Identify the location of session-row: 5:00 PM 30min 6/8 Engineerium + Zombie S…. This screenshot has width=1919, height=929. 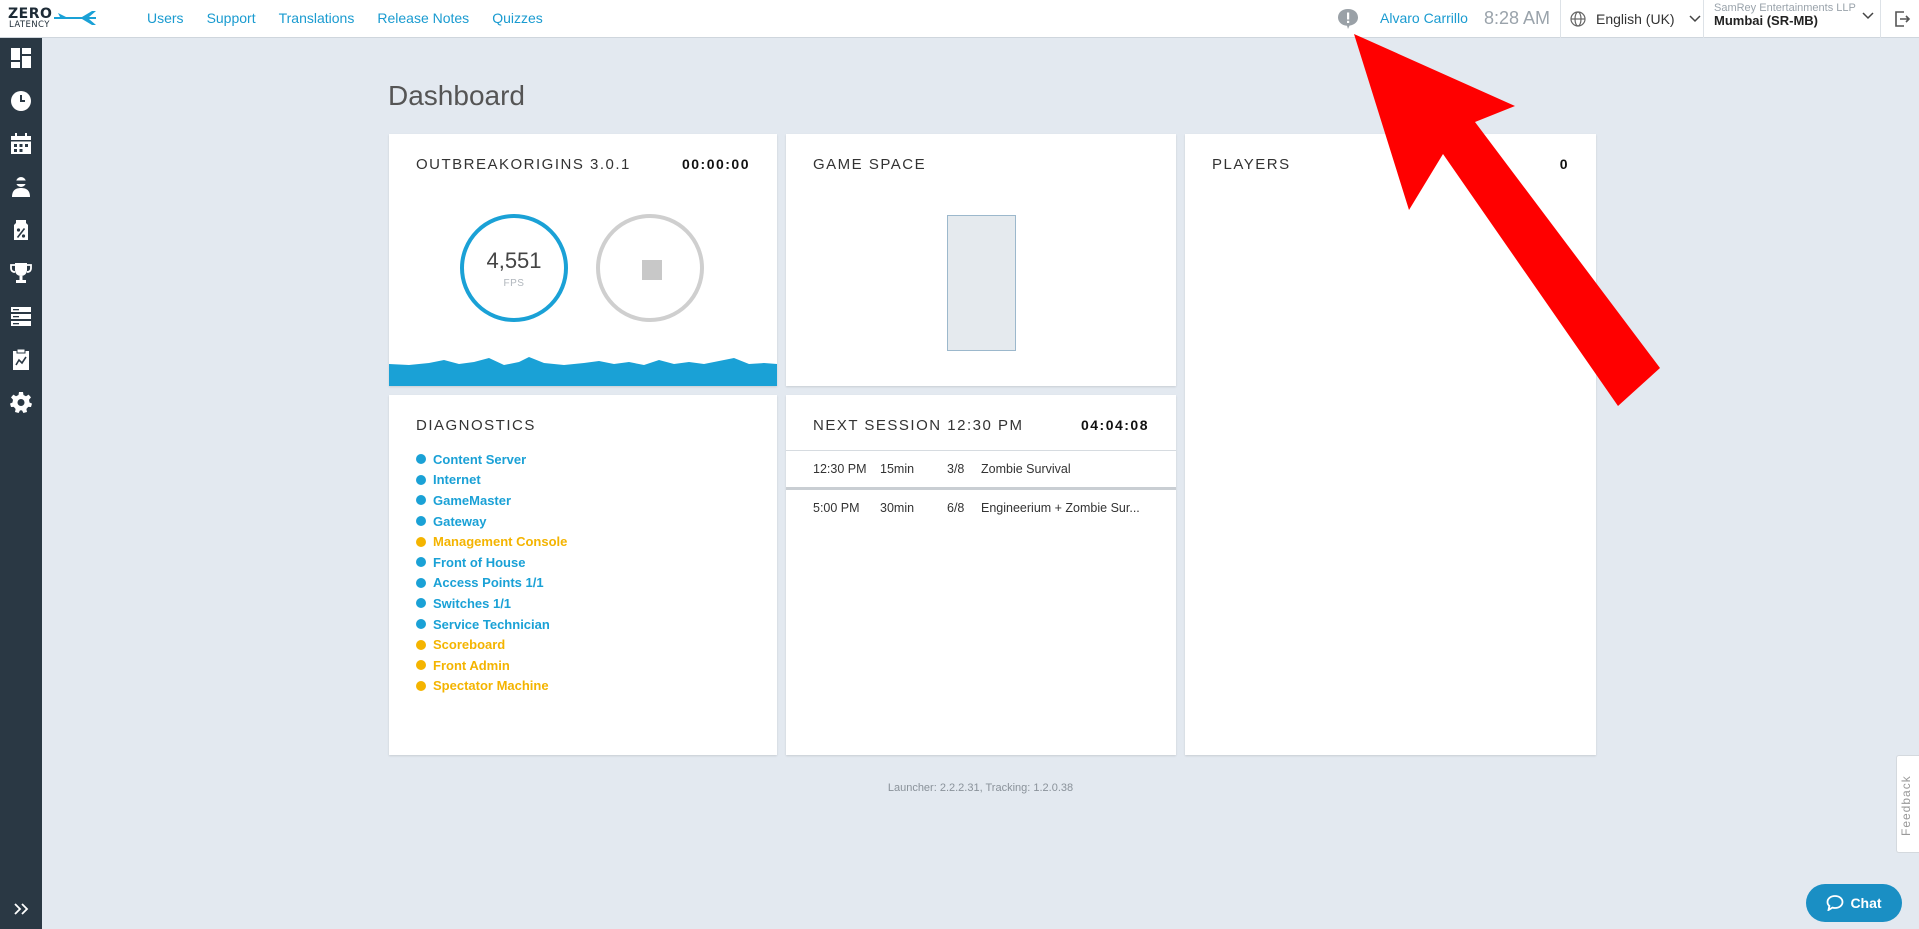
(982, 508).